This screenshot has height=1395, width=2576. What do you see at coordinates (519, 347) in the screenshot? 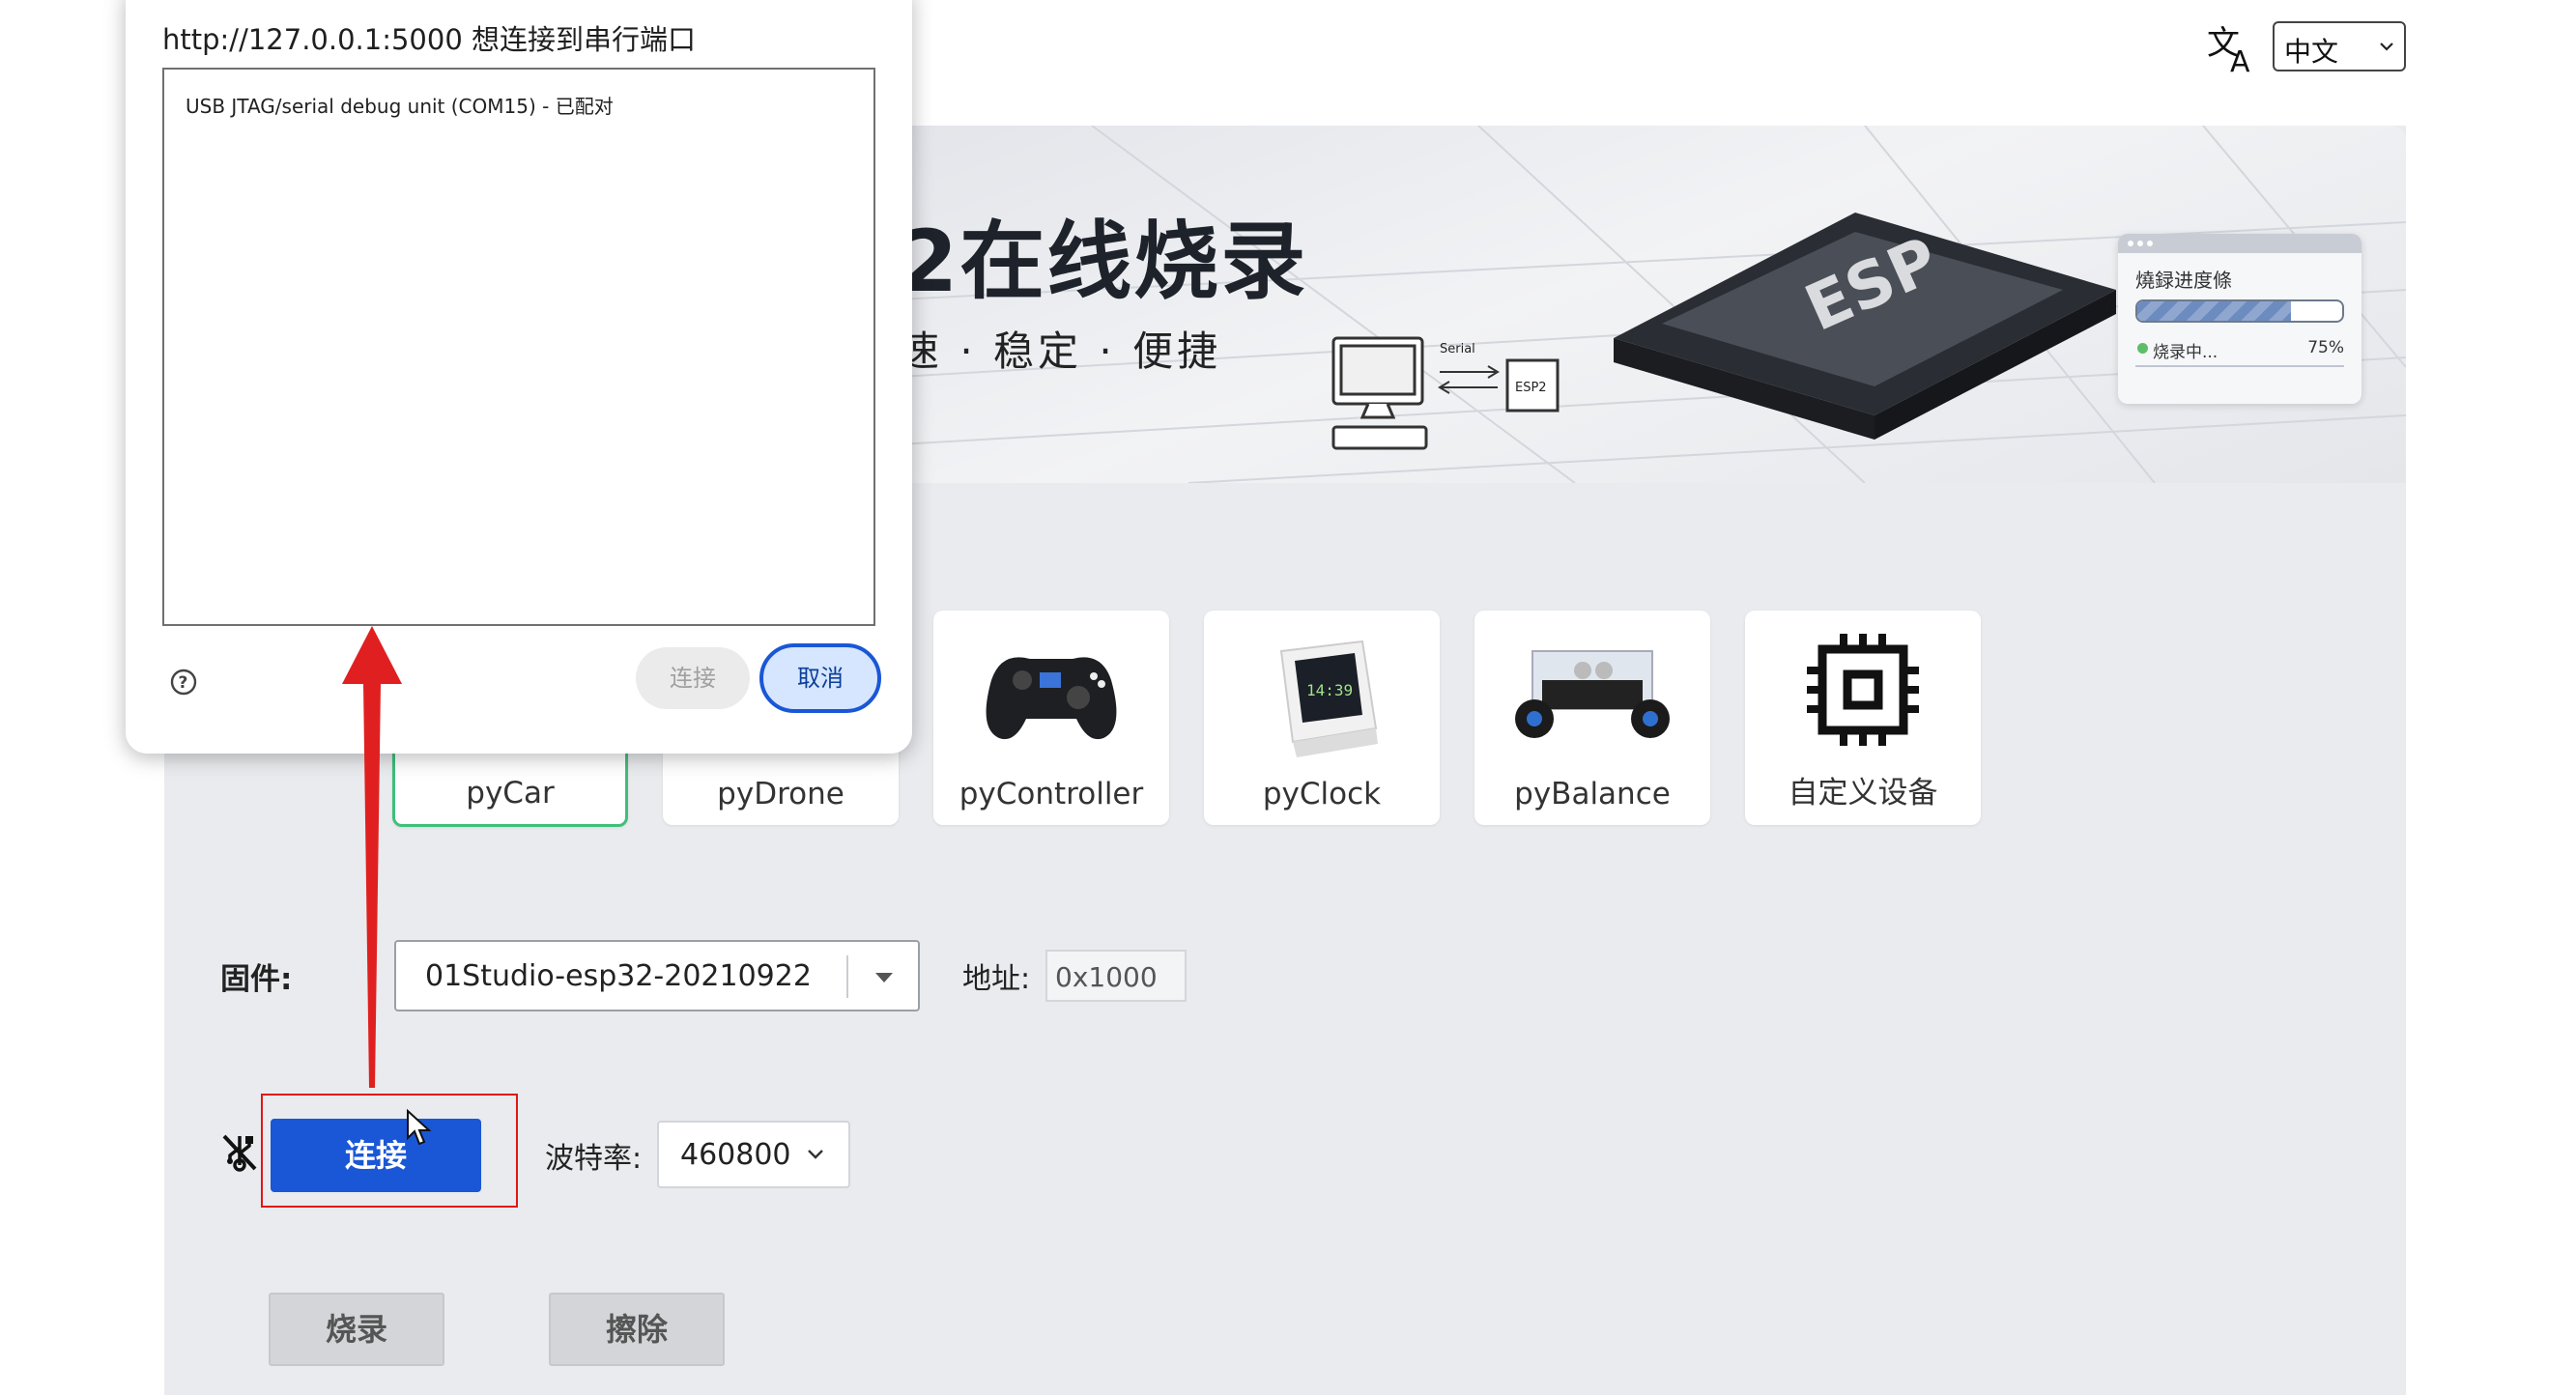
I see `port-list: USB JTAG/serial debug unit (COM15) - 已配对` at bounding box center [519, 347].